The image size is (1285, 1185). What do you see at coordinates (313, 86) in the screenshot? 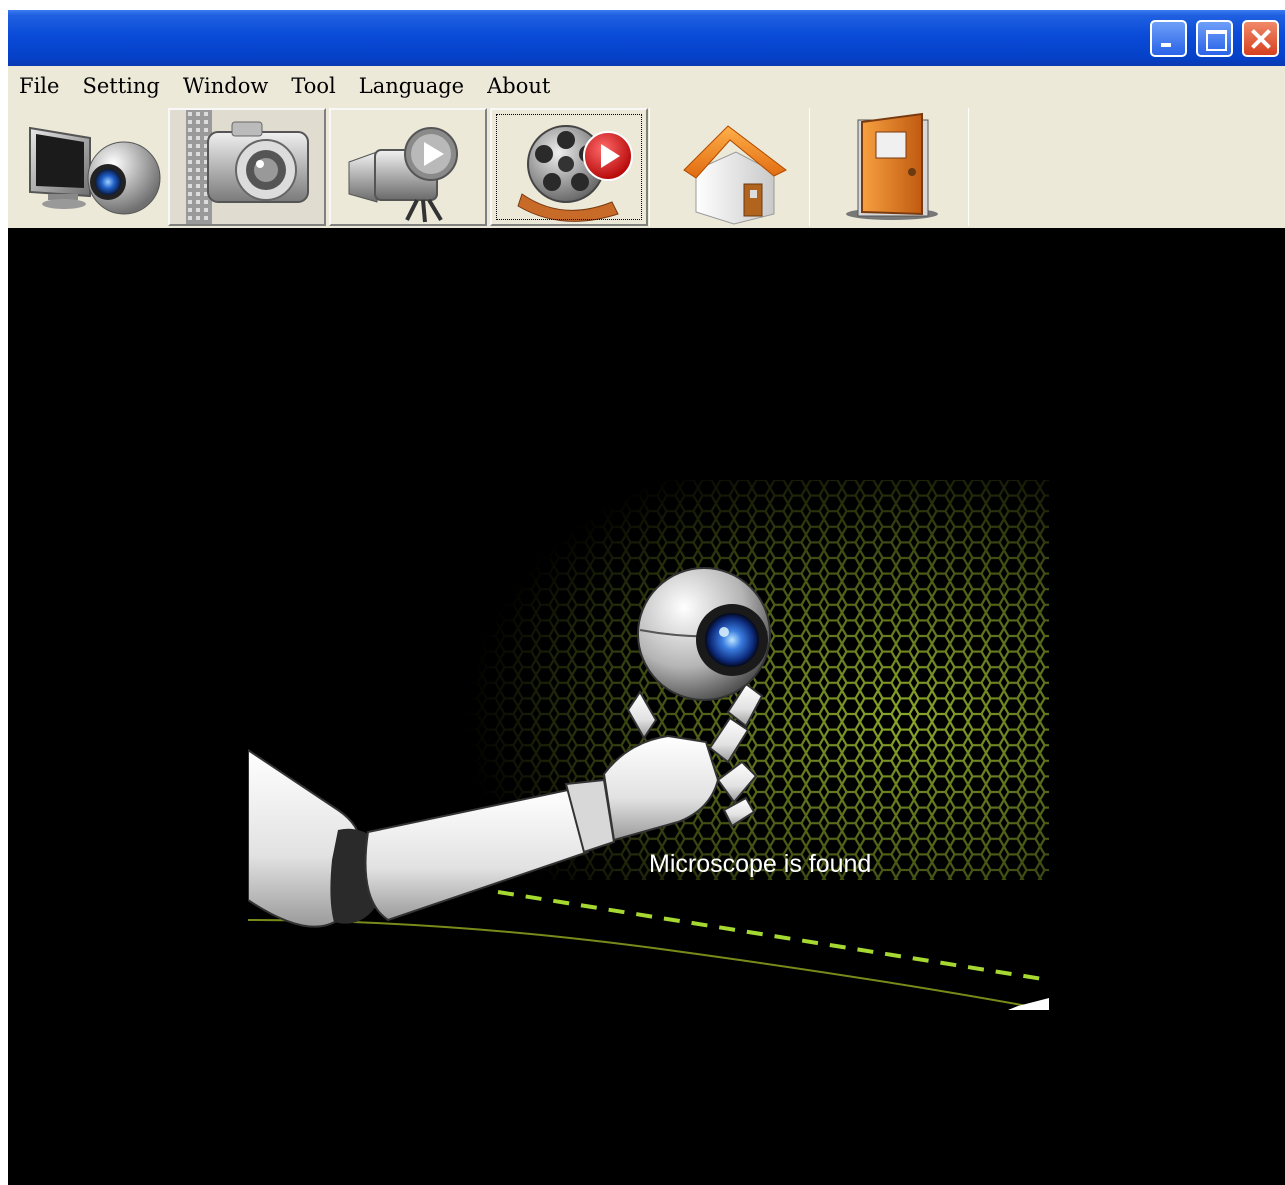
I see `menu-tool: Tool` at bounding box center [313, 86].